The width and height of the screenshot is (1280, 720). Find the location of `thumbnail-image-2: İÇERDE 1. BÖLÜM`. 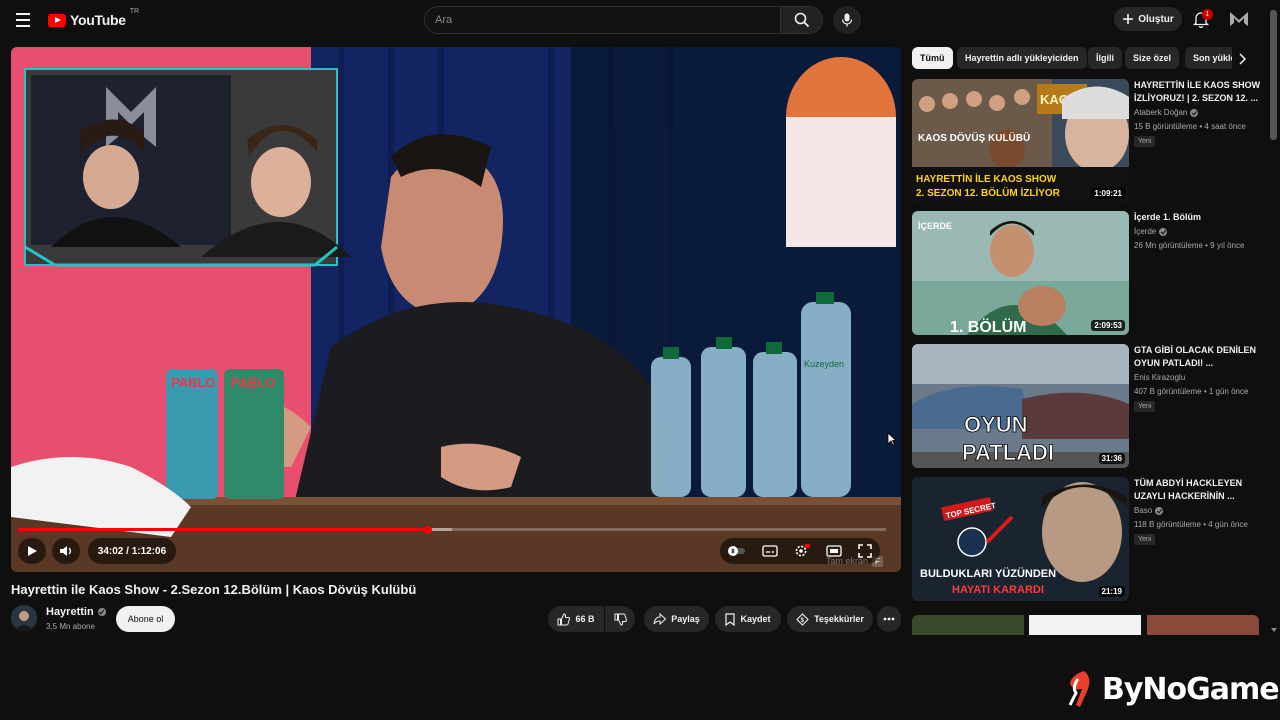

thumbnail-image-2: İÇERDE 1. BÖLÜM is located at coordinates (1020, 273).